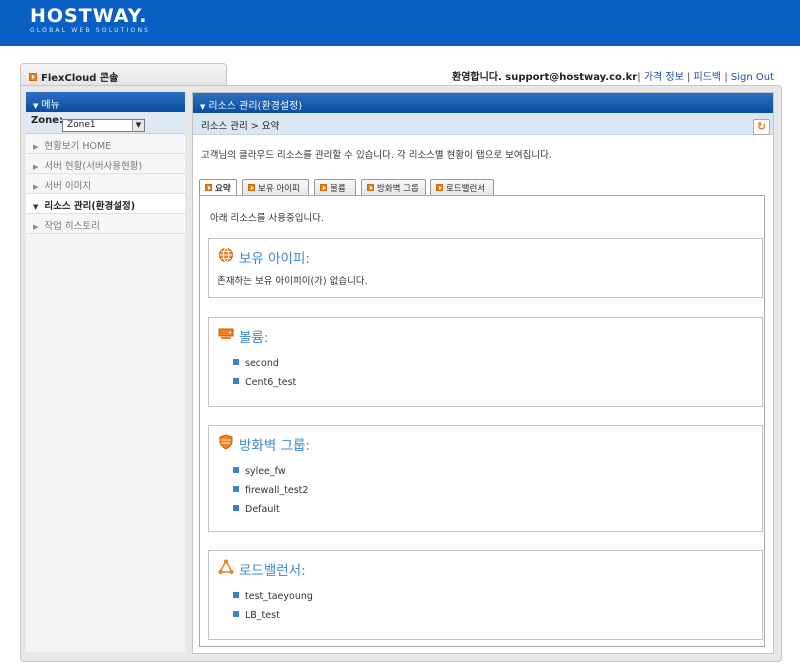  I want to click on tab-firewall-group: 방화벽 그룹, so click(393, 187).